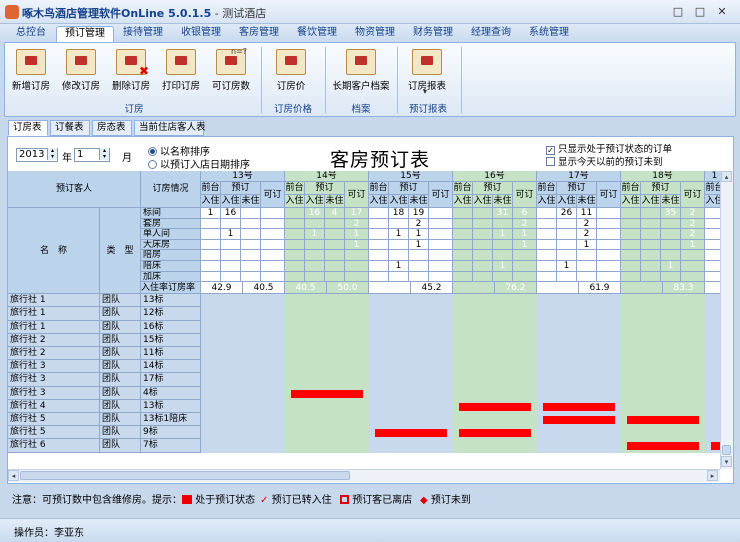 This screenshot has height=542, width=740. Describe the element at coordinates (185, 475) in the screenshot. I see `horizontal-scroll-thumb` at that location.